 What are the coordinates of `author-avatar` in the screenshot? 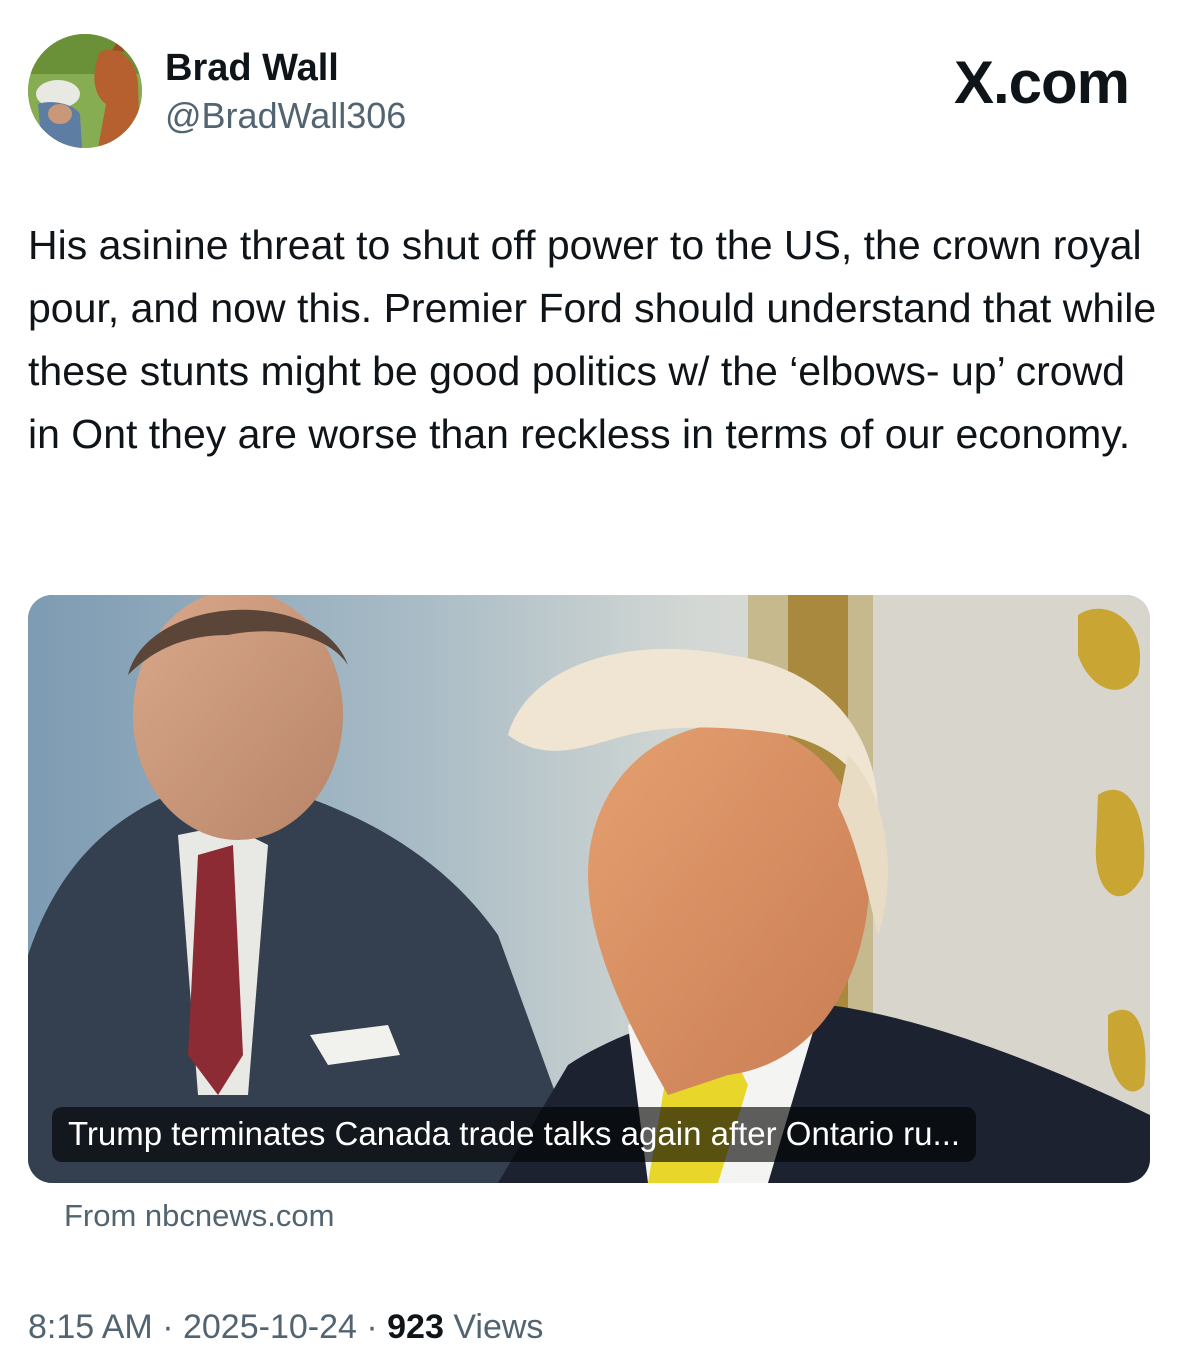 It's located at (85, 91).